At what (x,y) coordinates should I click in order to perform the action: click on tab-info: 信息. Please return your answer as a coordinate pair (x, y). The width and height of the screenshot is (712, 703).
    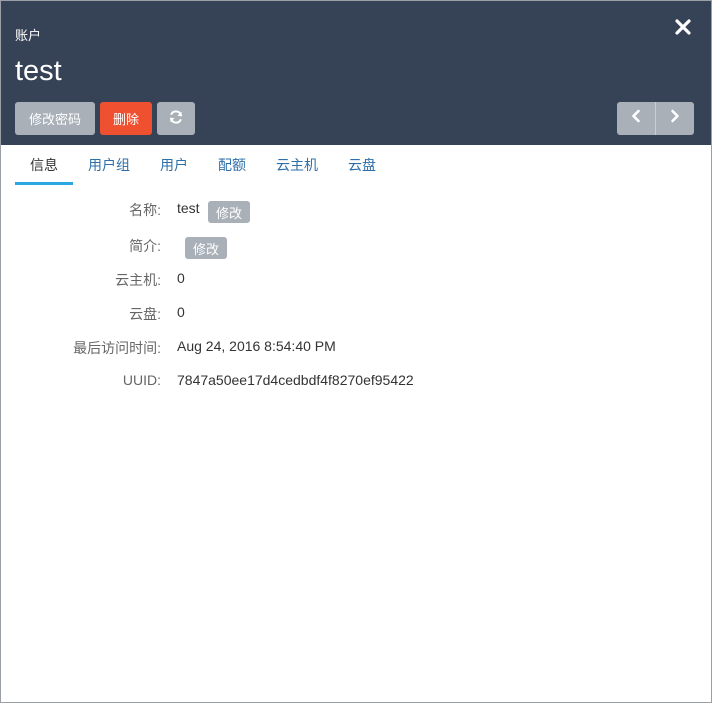
    Looking at the image, I should click on (44, 165).